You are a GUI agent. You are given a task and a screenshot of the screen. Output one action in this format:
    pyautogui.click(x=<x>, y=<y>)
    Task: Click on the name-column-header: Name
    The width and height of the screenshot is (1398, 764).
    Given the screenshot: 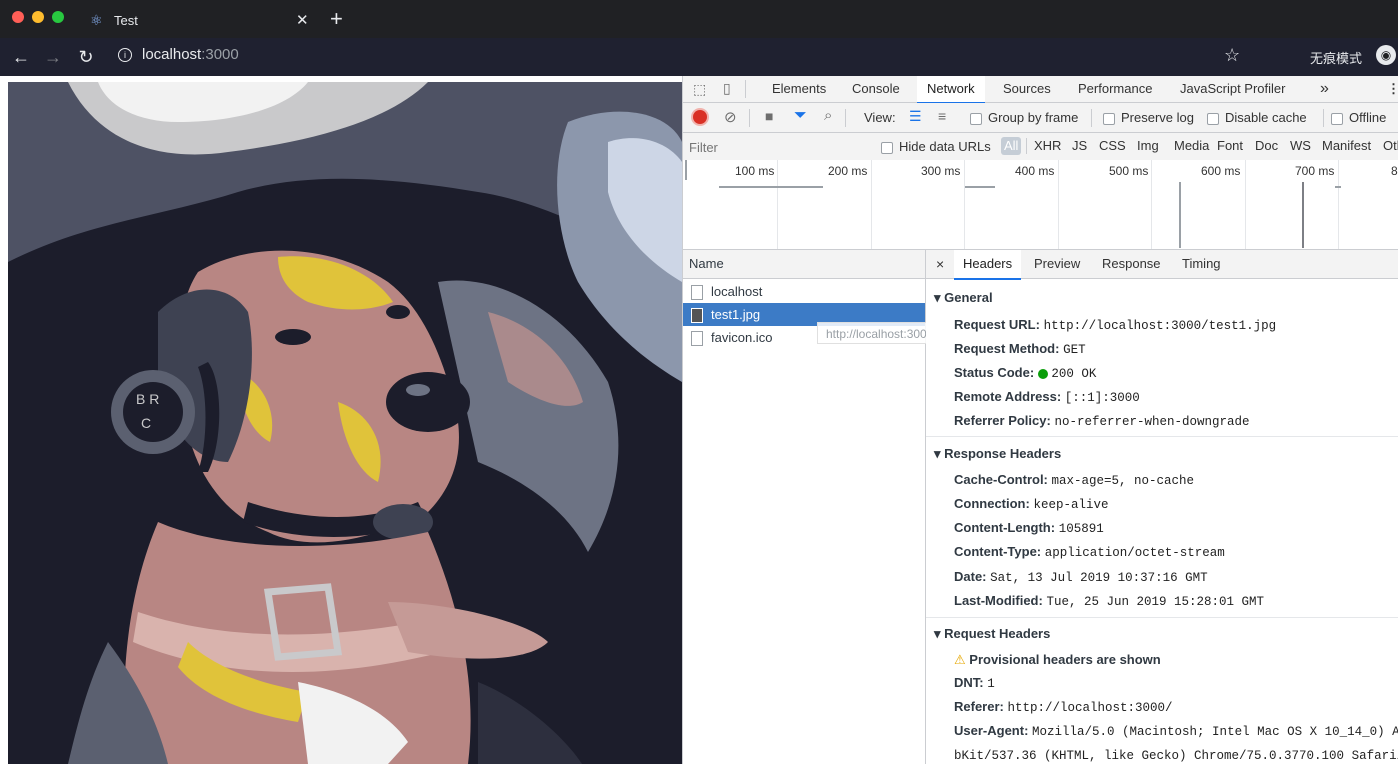 What is the action you would take?
    pyautogui.click(x=804, y=264)
    